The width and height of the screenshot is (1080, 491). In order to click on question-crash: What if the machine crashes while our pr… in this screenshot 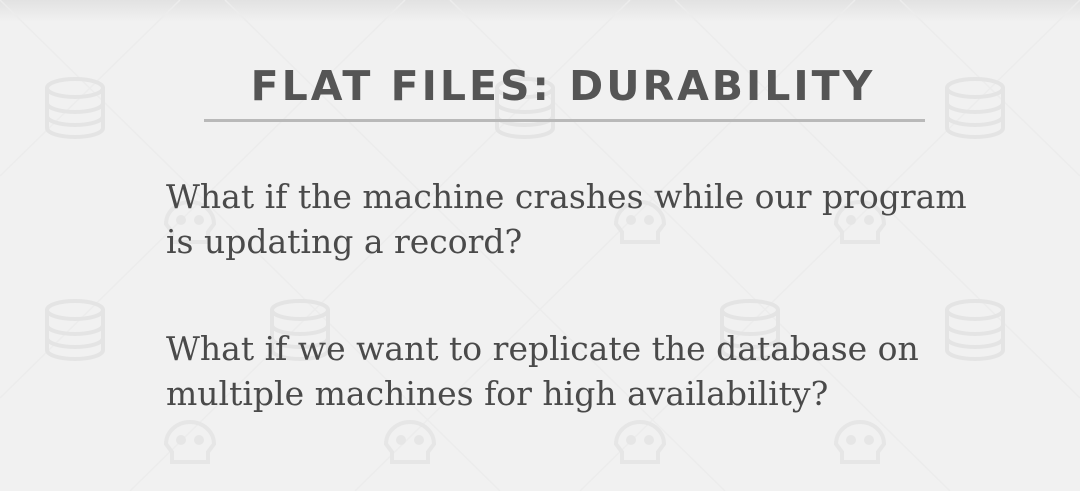, I will do `click(566, 219)`.